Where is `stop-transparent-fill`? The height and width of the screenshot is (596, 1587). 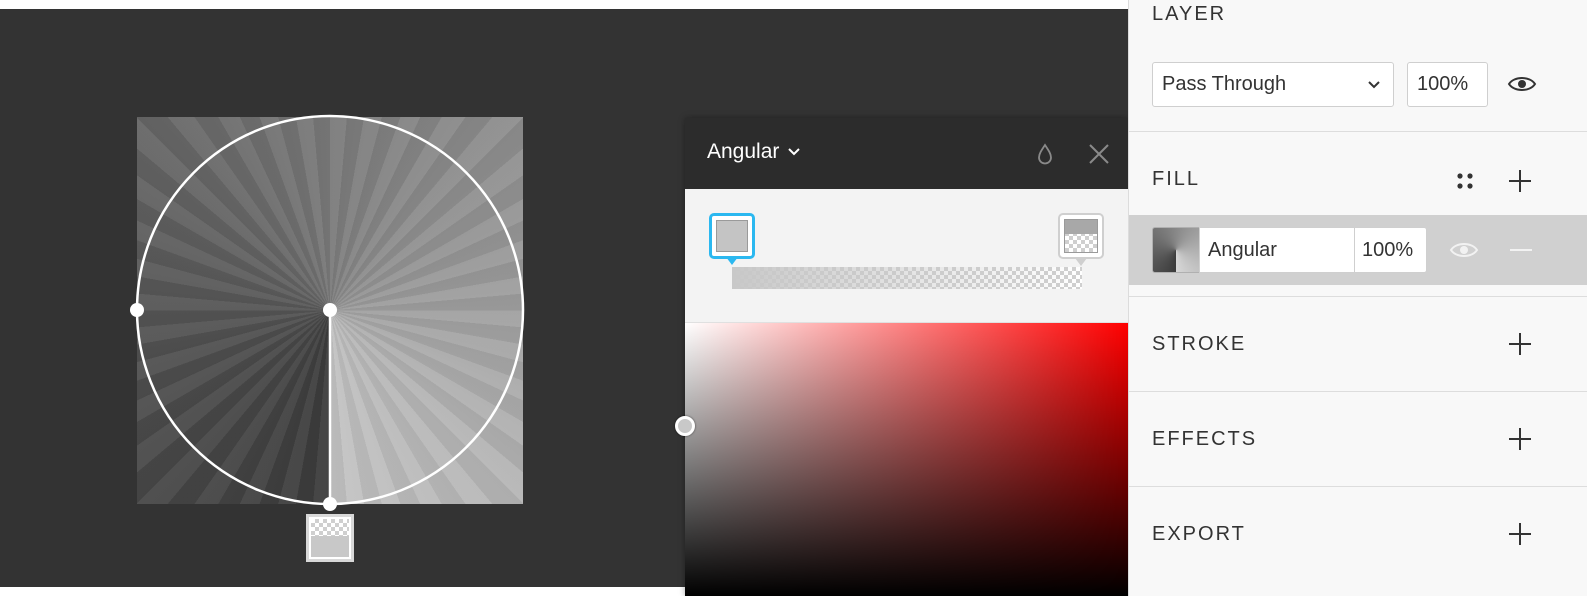
stop-transparent-fill is located at coordinates (1081, 236).